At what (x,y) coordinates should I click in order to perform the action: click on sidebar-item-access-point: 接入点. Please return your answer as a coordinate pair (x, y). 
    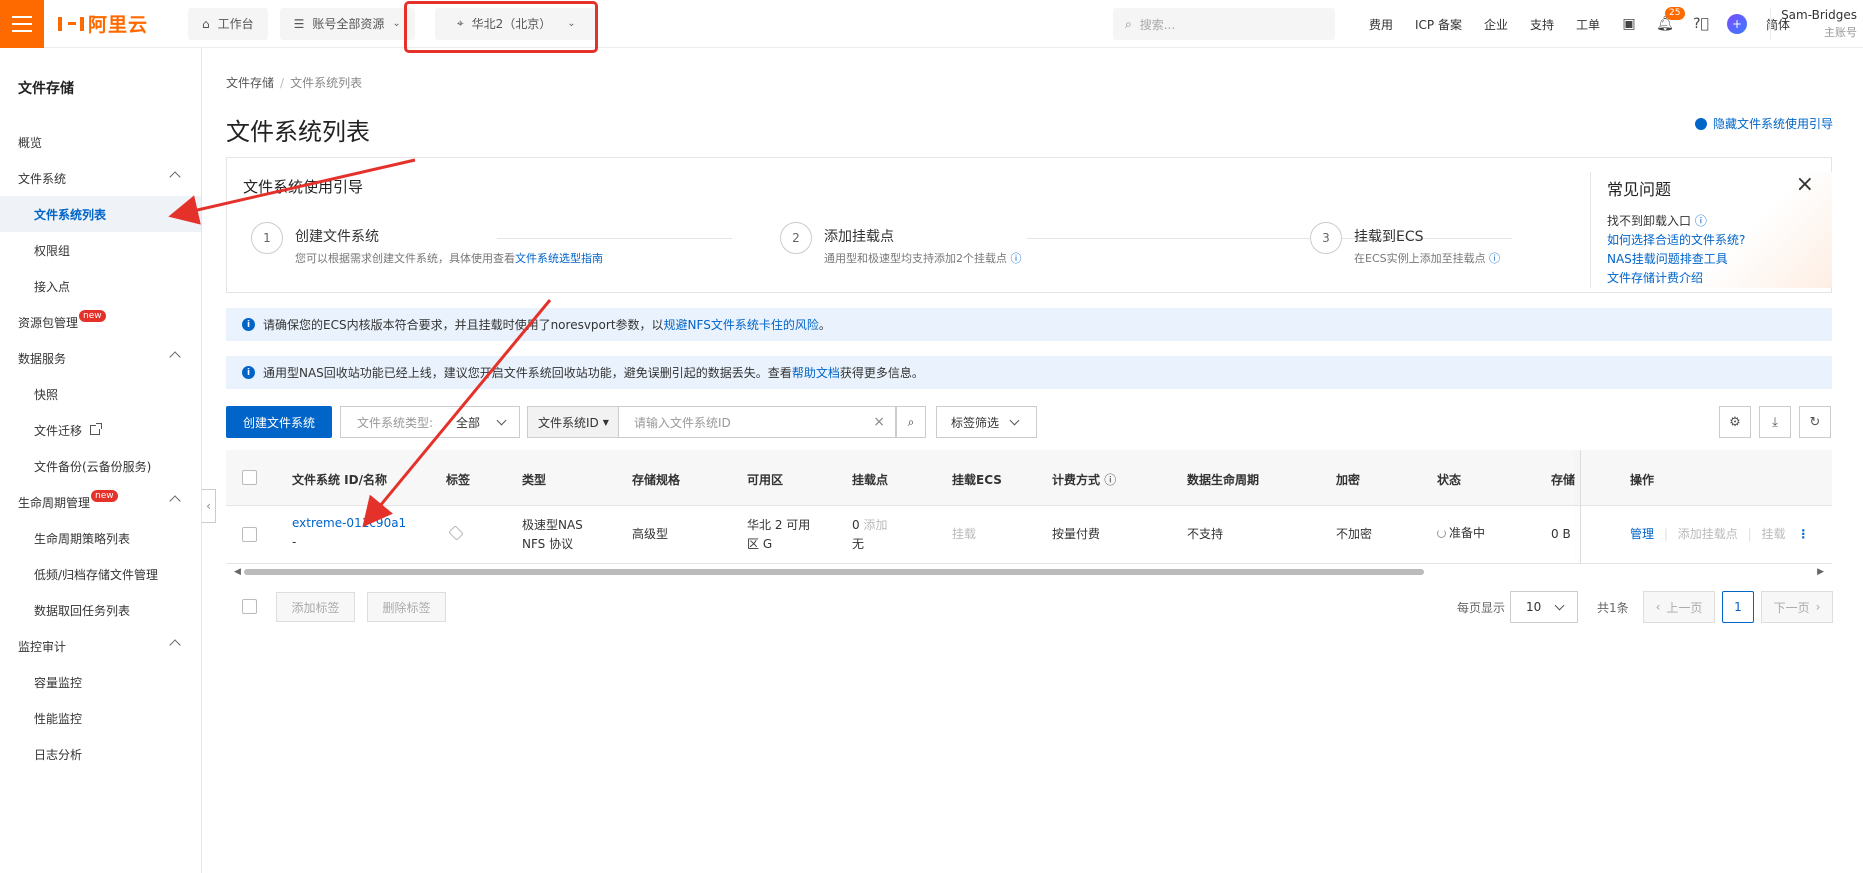
    Looking at the image, I should click on (100, 286).